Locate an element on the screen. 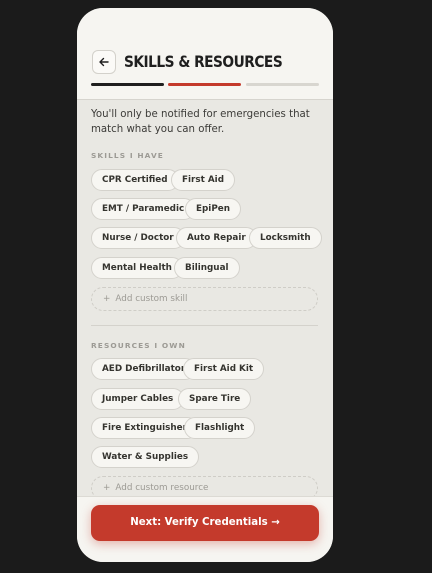 This screenshot has width=432, height=573. skill-chip: Bilingual is located at coordinates (207, 268).